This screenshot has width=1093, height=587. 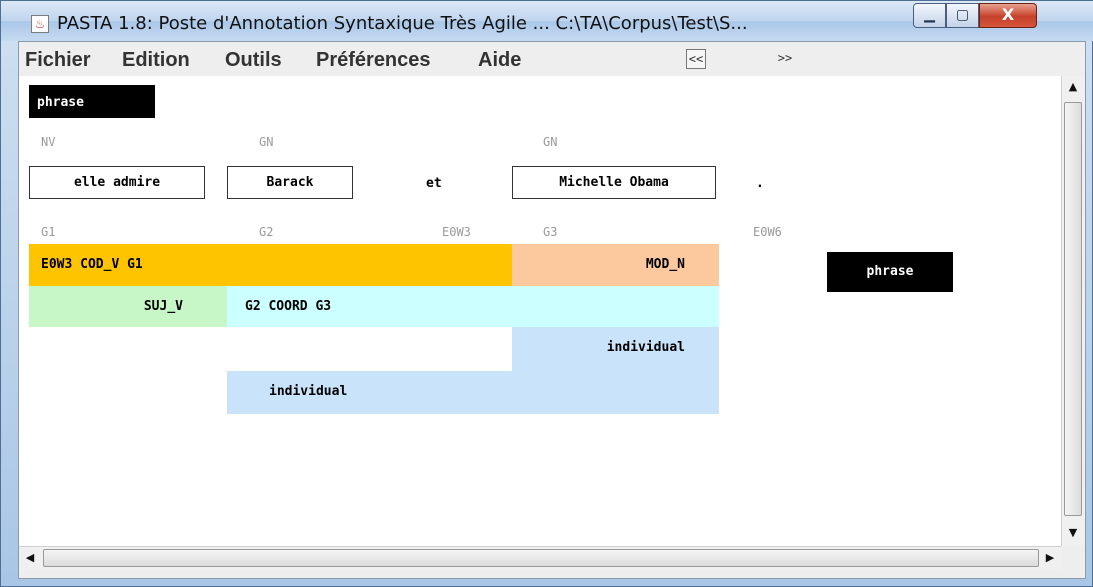 I want to click on horizontal-scroll-thumb, so click(x=541, y=558).